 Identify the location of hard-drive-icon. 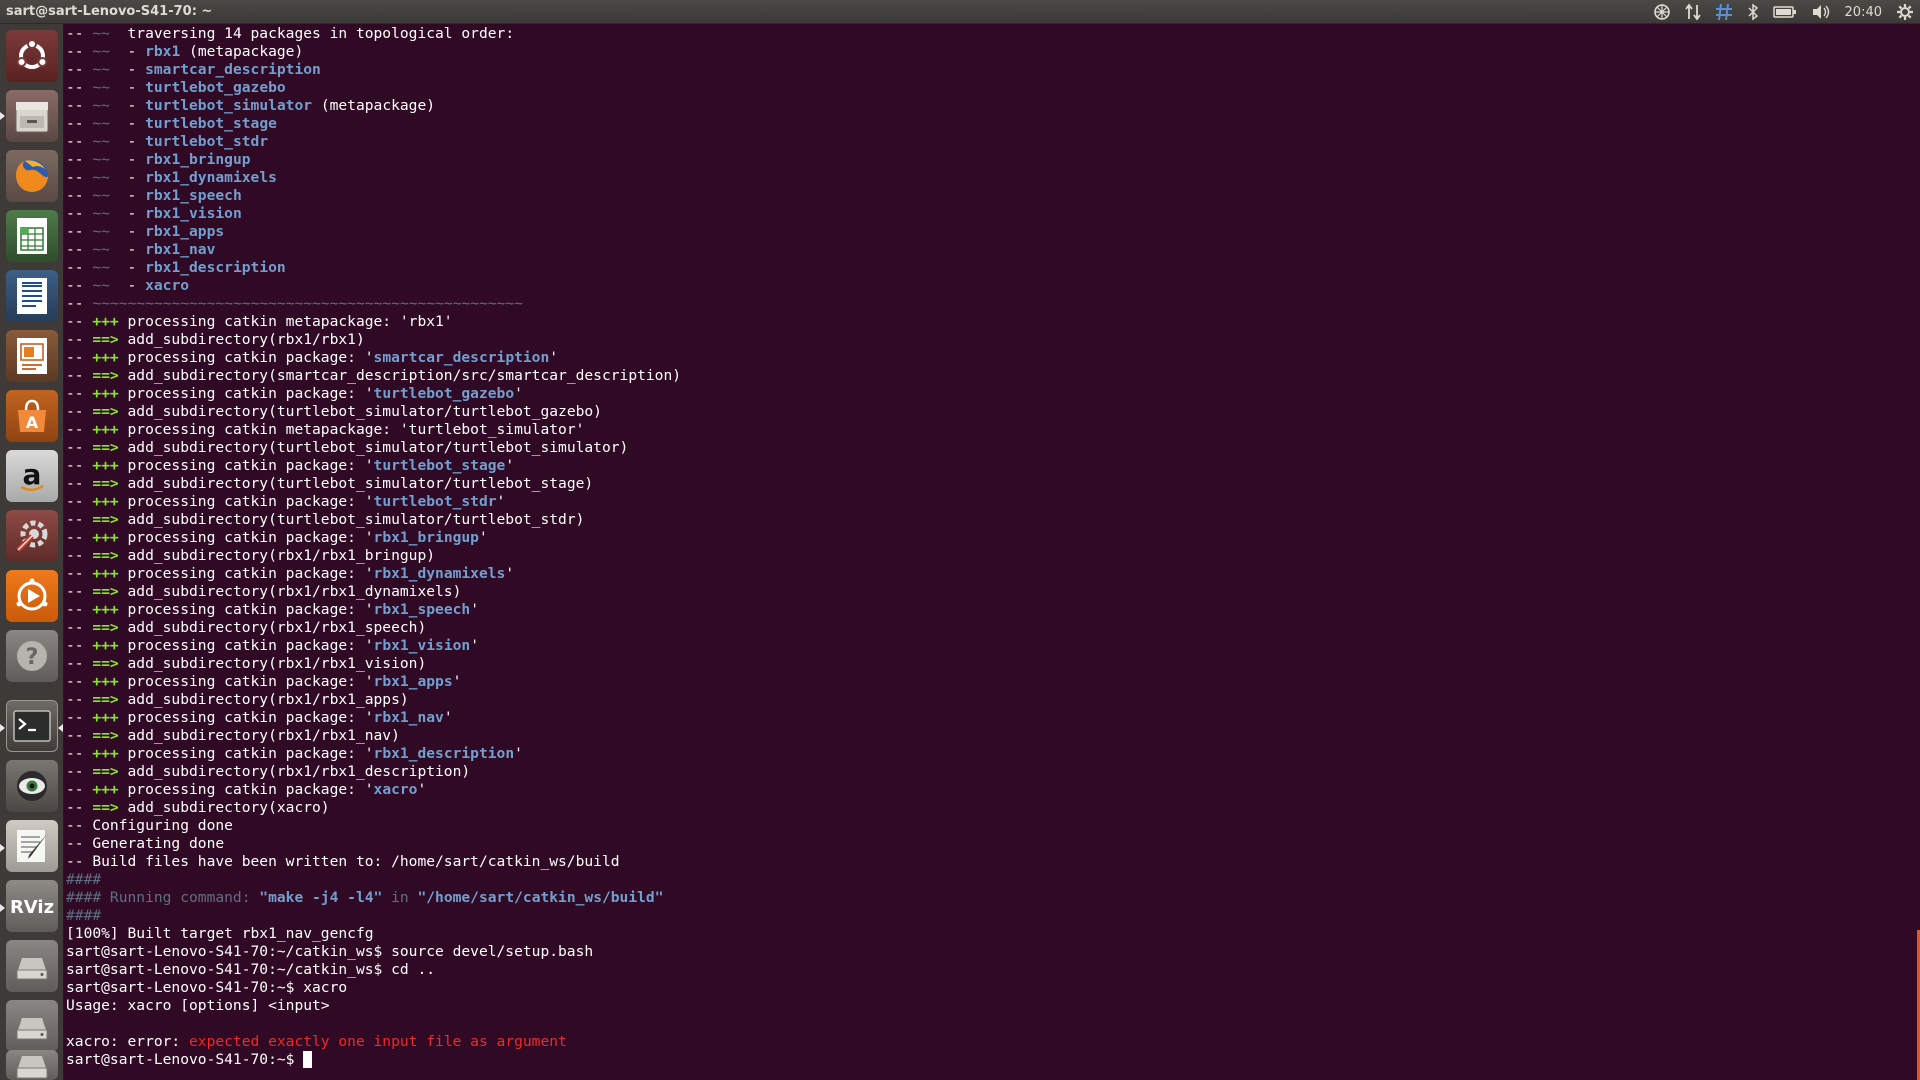
(32, 966).